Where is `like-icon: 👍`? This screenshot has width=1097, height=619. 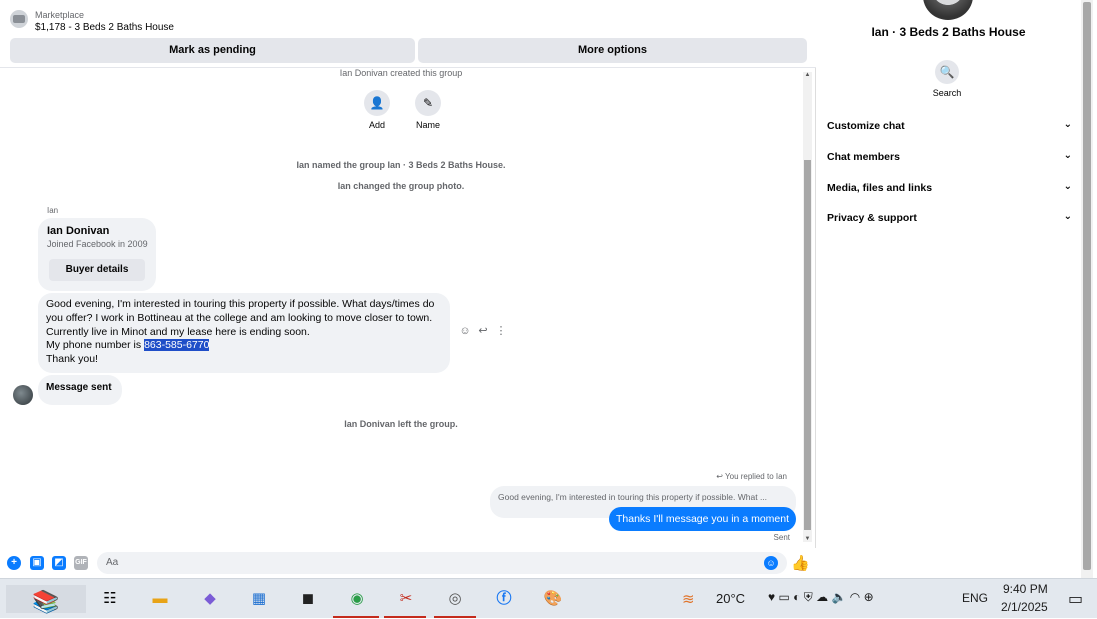 like-icon: 👍 is located at coordinates (800, 563).